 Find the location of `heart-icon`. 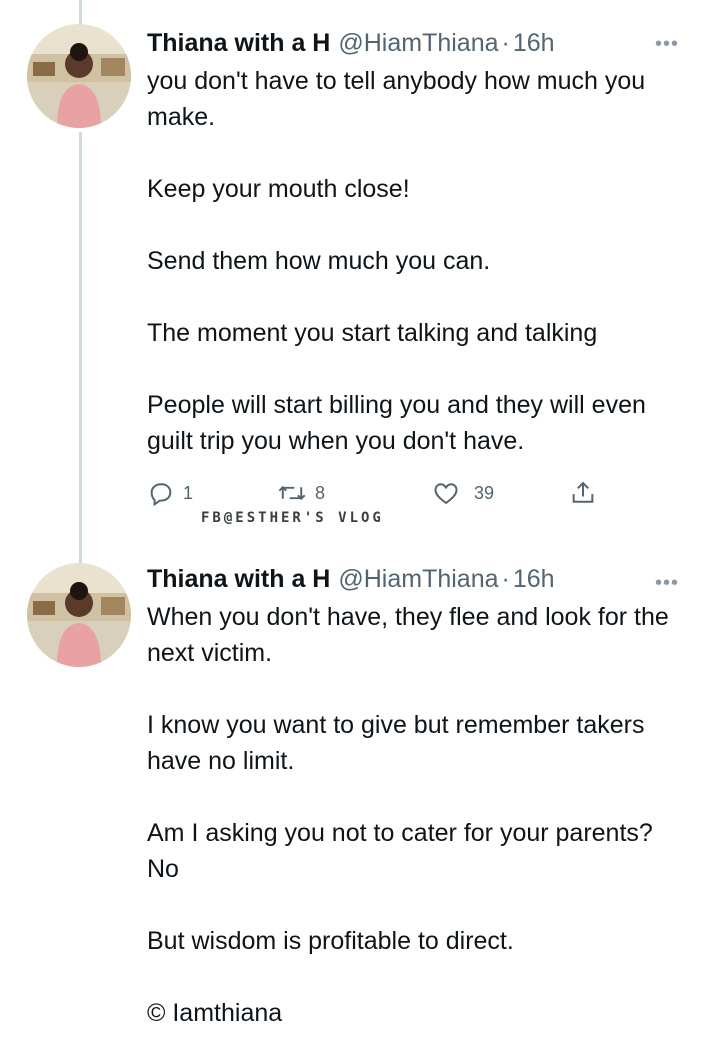

heart-icon is located at coordinates (446, 493).